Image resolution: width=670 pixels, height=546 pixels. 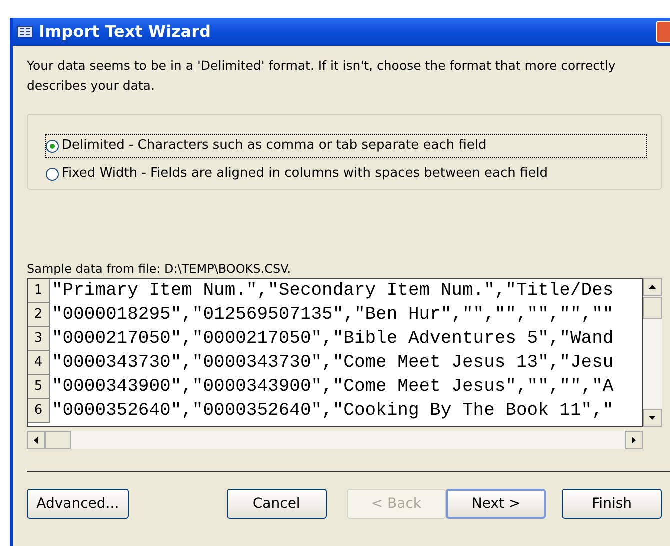 What do you see at coordinates (663, 32) in the screenshot?
I see `close-button` at bounding box center [663, 32].